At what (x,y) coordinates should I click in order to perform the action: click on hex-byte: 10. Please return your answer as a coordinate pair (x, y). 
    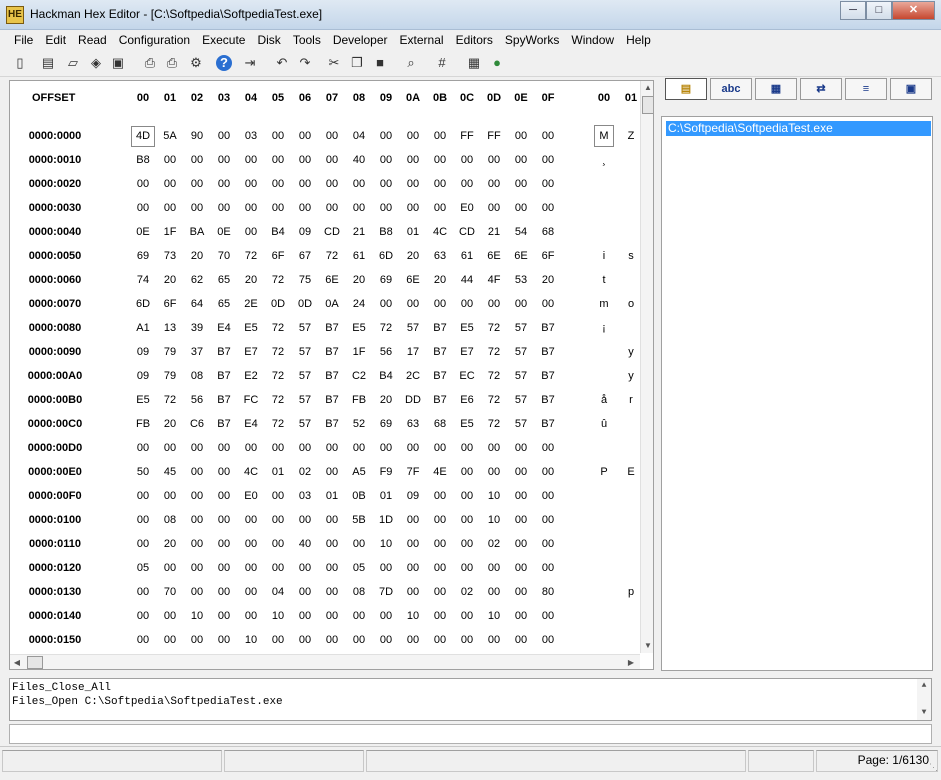
    Looking at the image, I should click on (494, 616).